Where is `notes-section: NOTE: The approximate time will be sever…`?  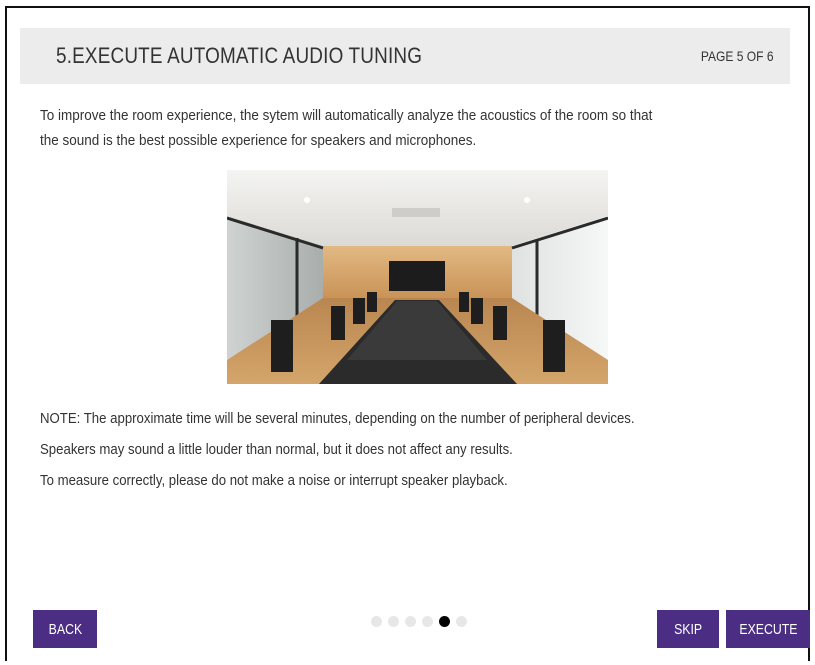
notes-section: NOTE: The approximate time will be sever… is located at coordinates (413, 454).